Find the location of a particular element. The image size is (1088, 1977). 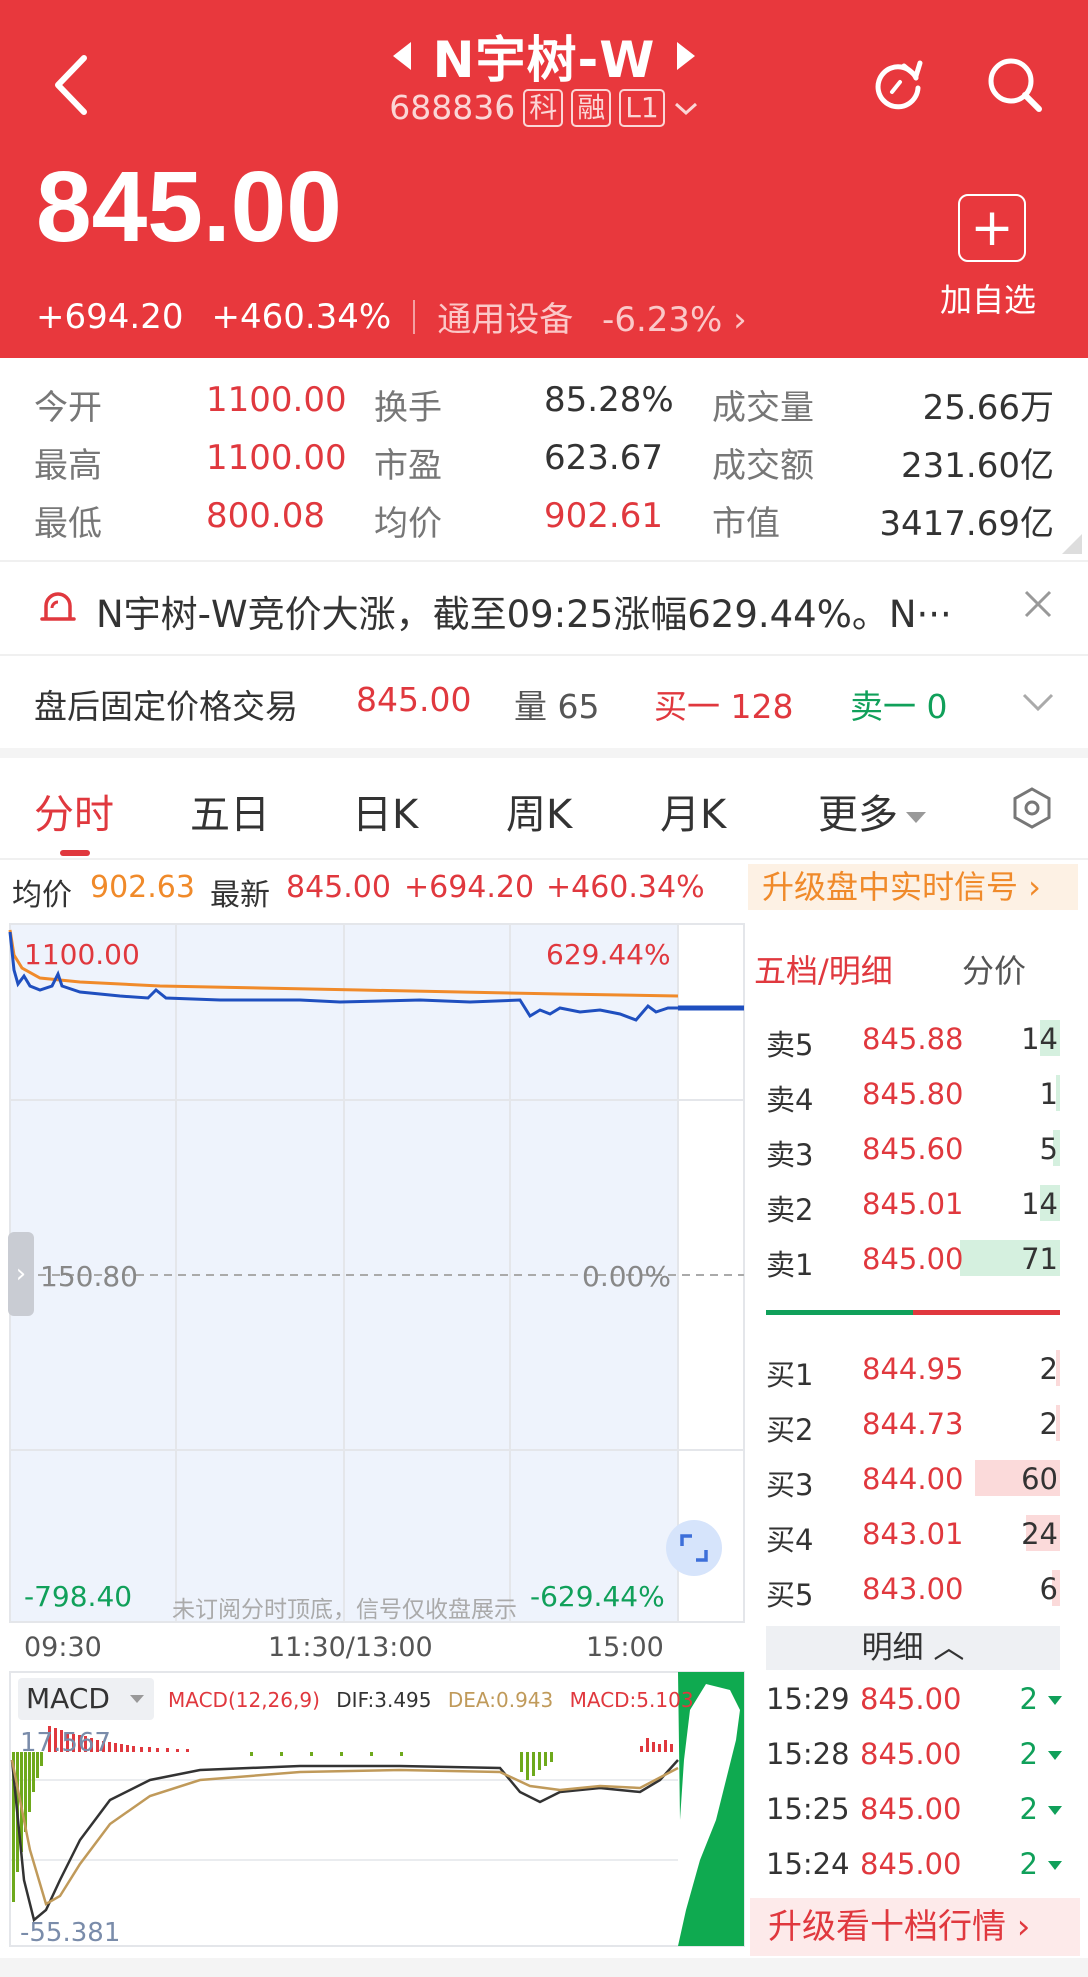

caret-down-icon is located at coordinates (916, 817).